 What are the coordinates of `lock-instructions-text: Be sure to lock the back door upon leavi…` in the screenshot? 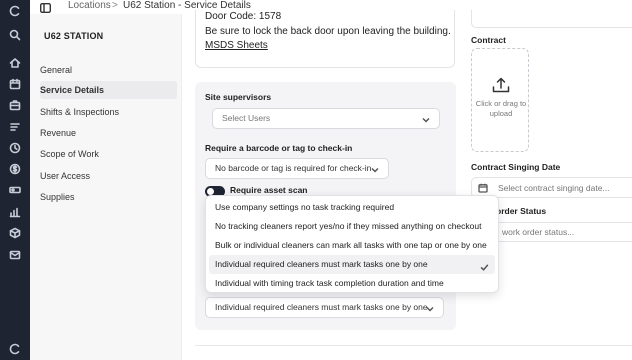 It's located at (328, 31).